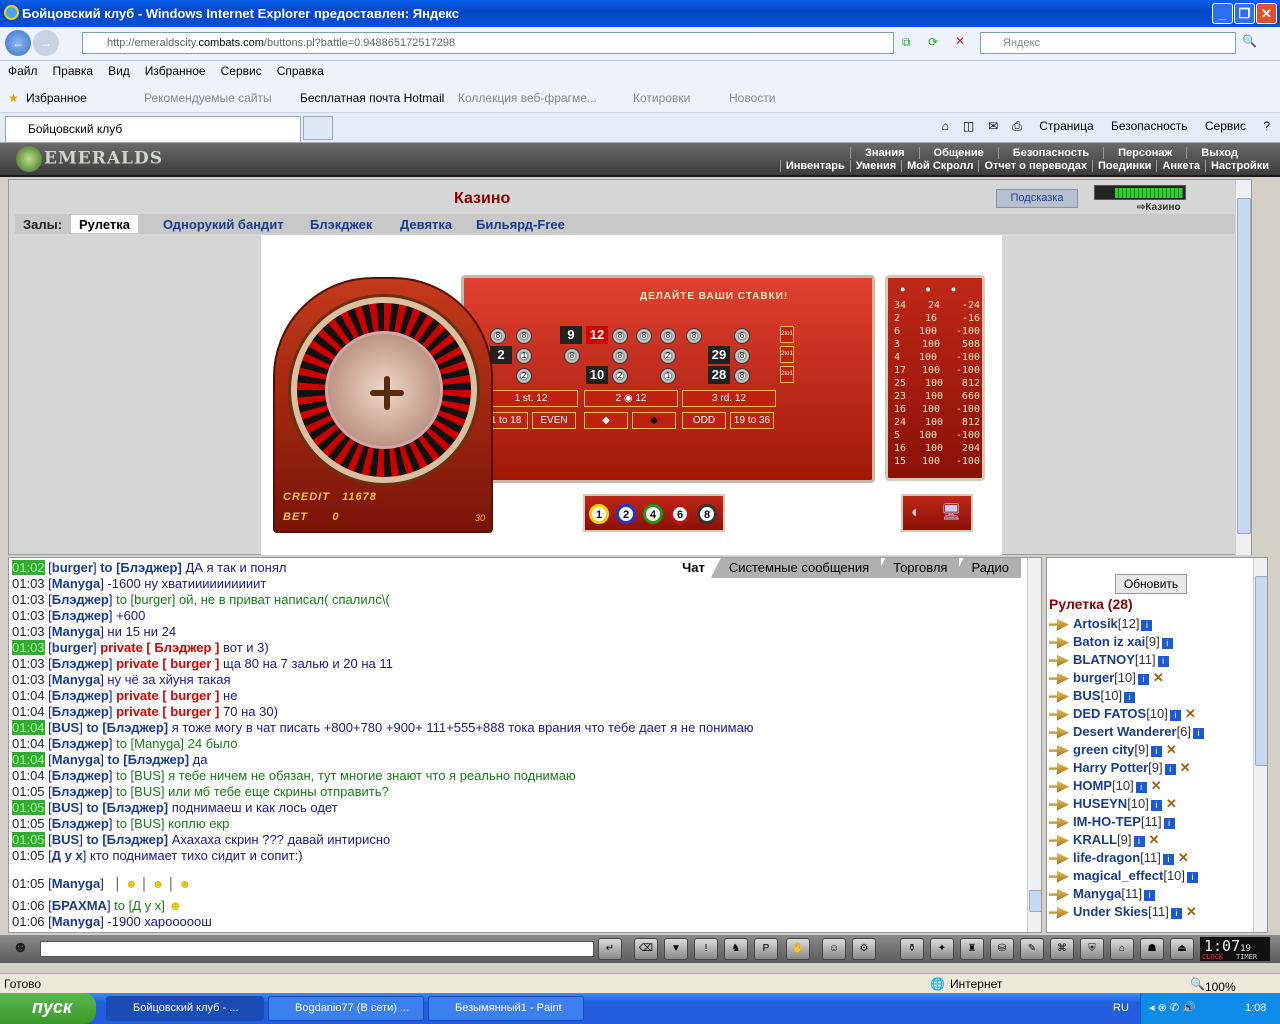  What do you see at coordinates (153, 129) in the screenshot?
I see `browser-tab: Бойцовский клуб` at bounding box center [153, 129].